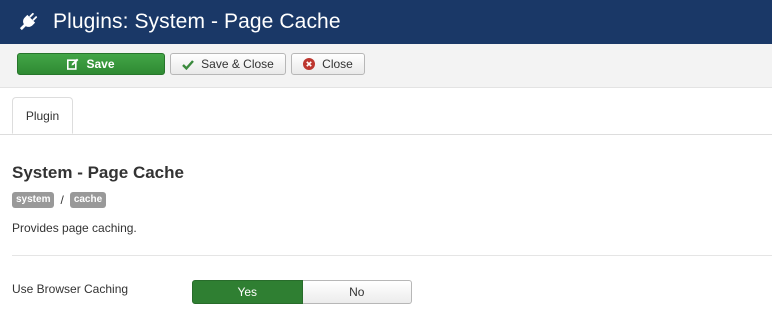 The height and width of the screenshot is (331, 772). I want to click on page-header: Plugins: System - Page Cache, so click(386, 22).